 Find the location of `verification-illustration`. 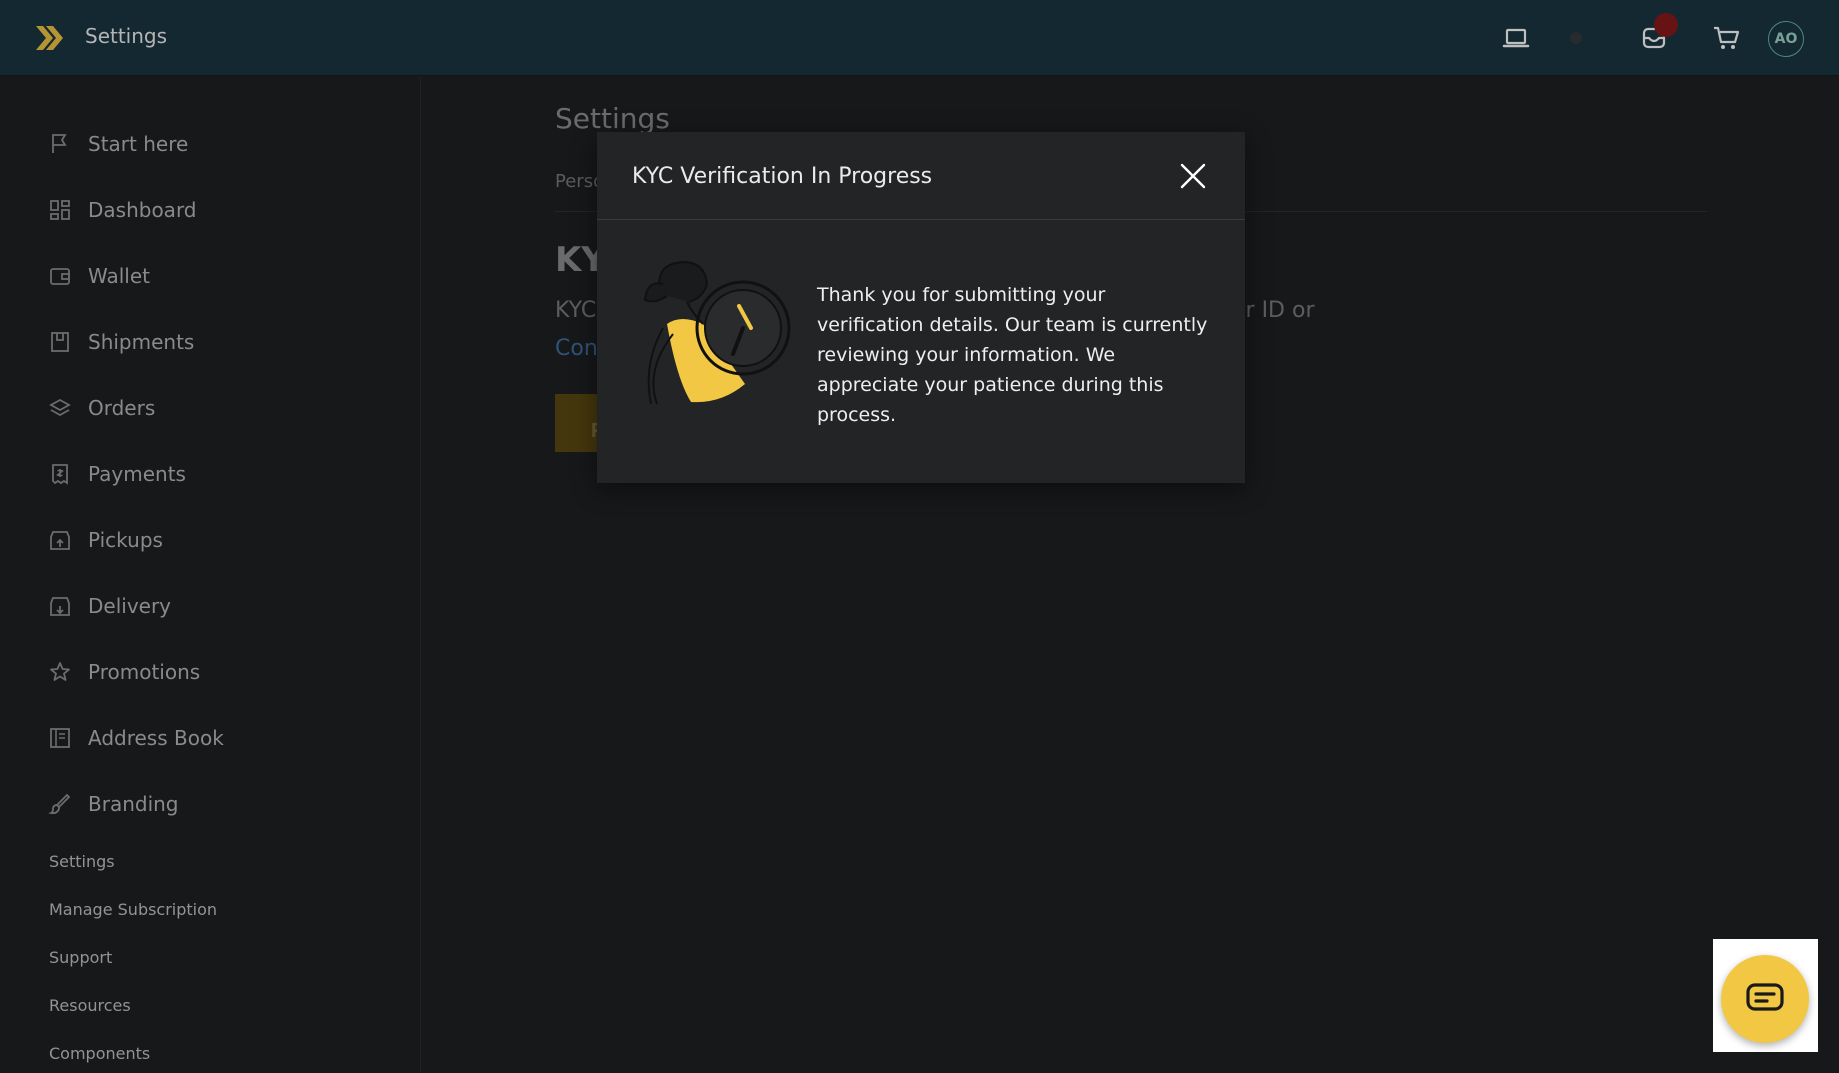

verification-illustration is located at coordinates (717, 332).